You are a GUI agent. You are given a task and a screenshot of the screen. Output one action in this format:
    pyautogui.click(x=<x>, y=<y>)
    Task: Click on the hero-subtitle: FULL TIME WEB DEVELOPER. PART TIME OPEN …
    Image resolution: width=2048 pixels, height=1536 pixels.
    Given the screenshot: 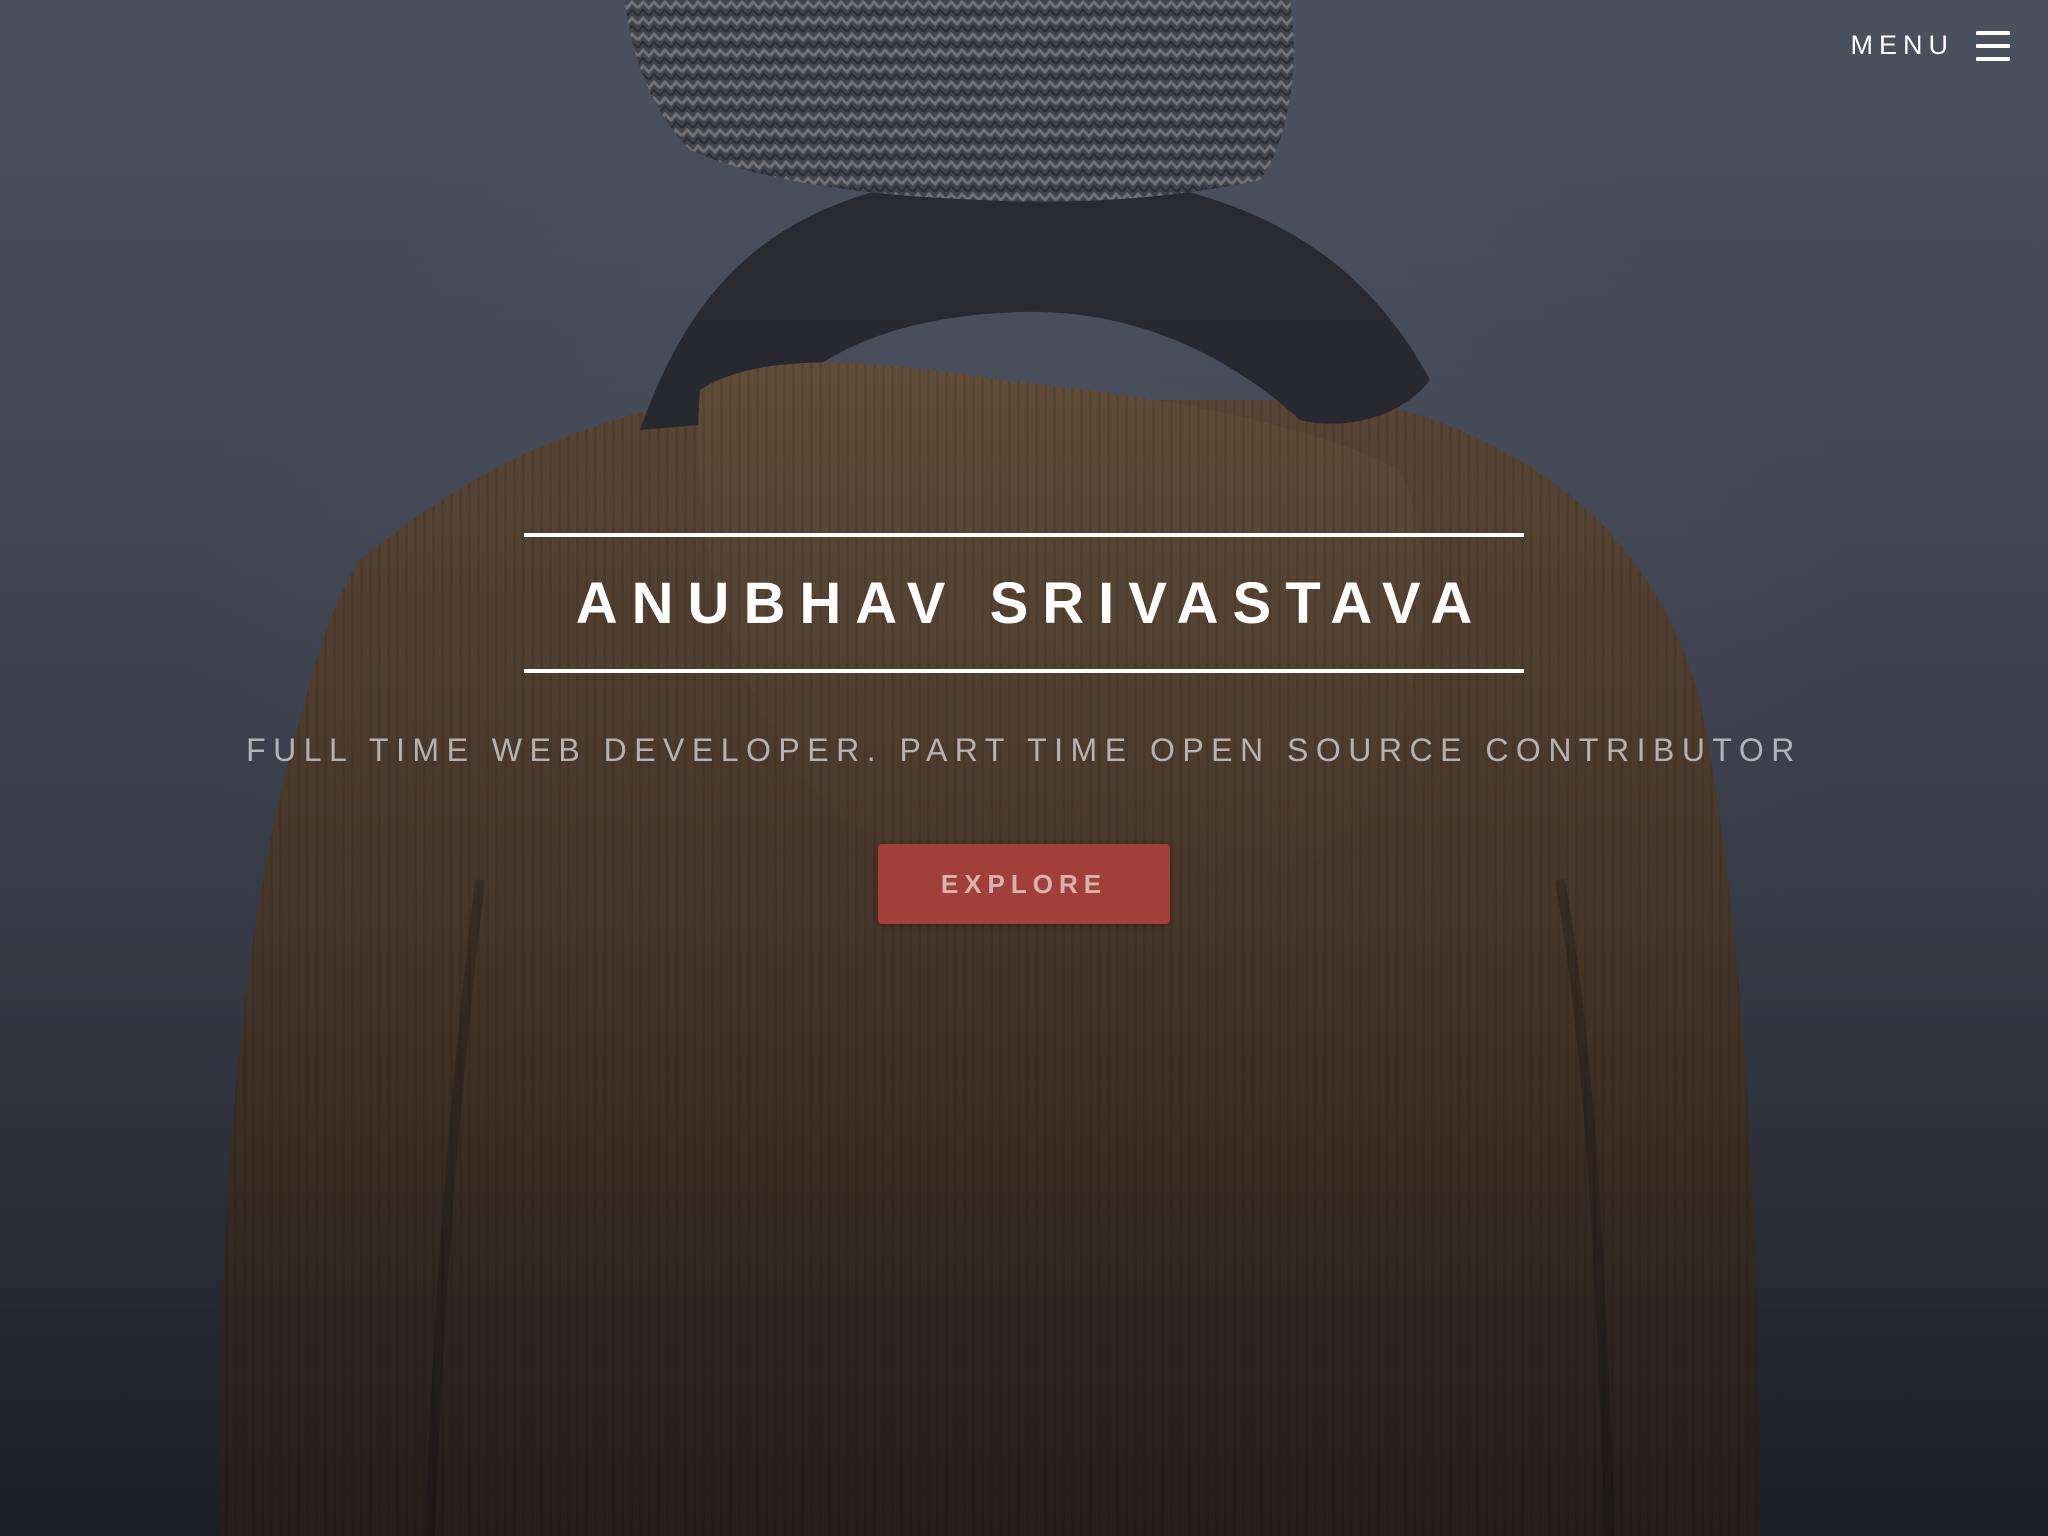 What is the action you would take?
    pyautogui.click(x=1024, y=750)
    